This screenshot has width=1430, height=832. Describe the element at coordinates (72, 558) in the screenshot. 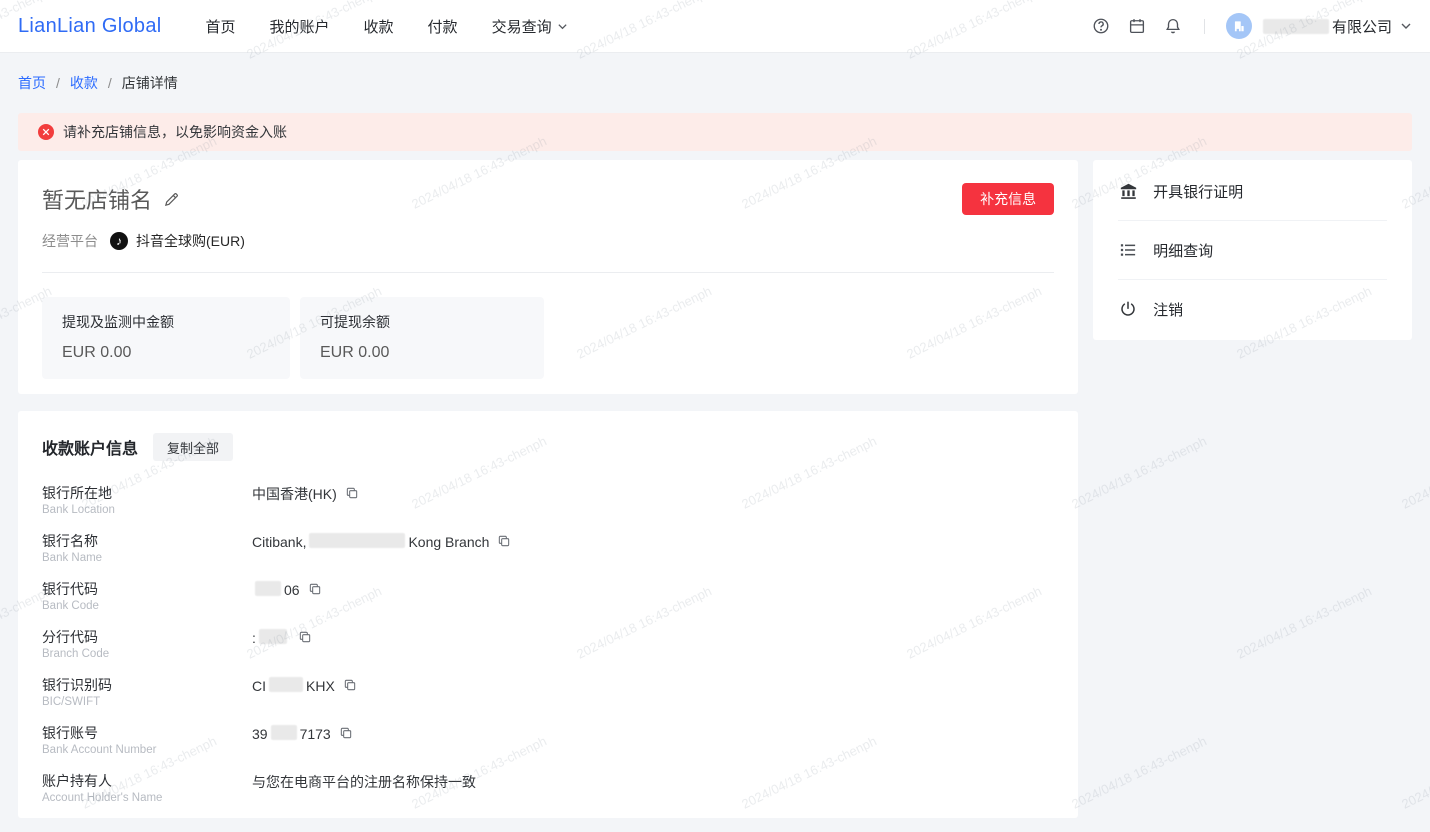

I see `row-sublabel: Bank Name` at that location.